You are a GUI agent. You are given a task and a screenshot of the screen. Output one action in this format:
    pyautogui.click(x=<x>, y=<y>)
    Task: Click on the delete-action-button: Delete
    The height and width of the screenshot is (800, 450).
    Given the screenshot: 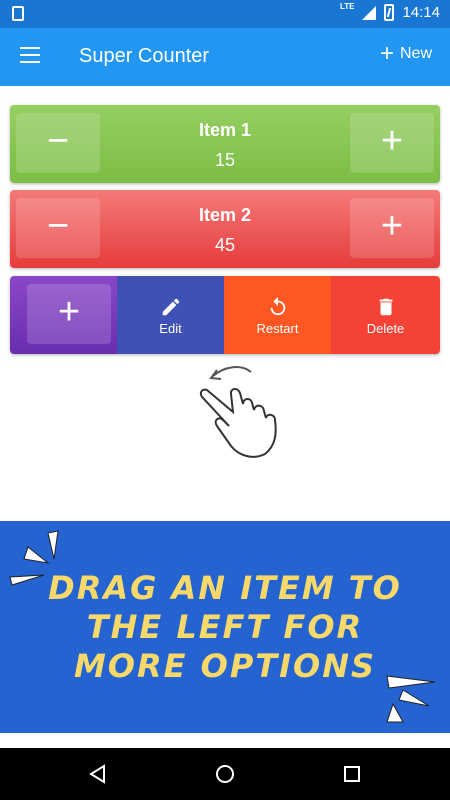 What is the action you would take?
    pyautogui.click(x=385, y=315)
    